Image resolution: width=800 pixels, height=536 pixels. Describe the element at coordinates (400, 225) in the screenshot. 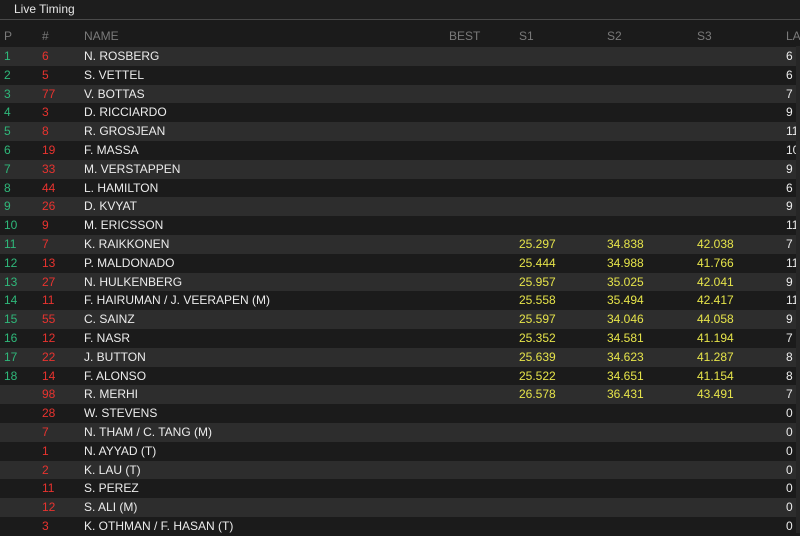

I see `table-row: 10 9 M. ERICSSON 11` at that location.